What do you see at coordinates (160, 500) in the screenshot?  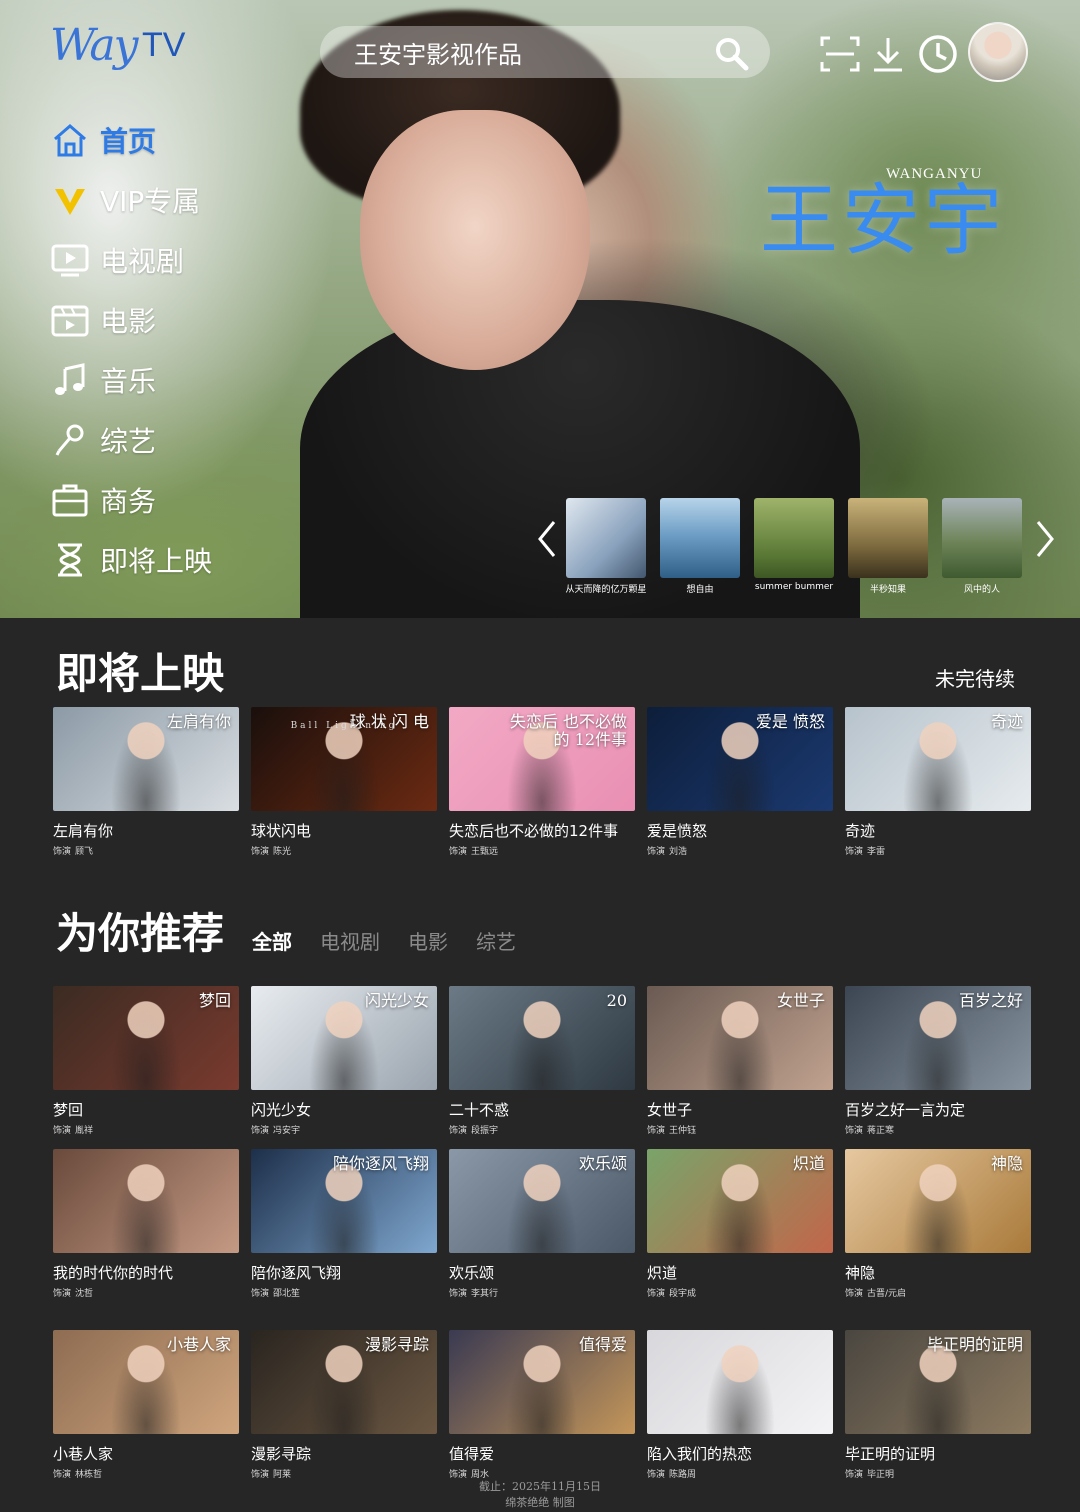 I see `nav-item-business: 商务` at bounding box center [160, 500].